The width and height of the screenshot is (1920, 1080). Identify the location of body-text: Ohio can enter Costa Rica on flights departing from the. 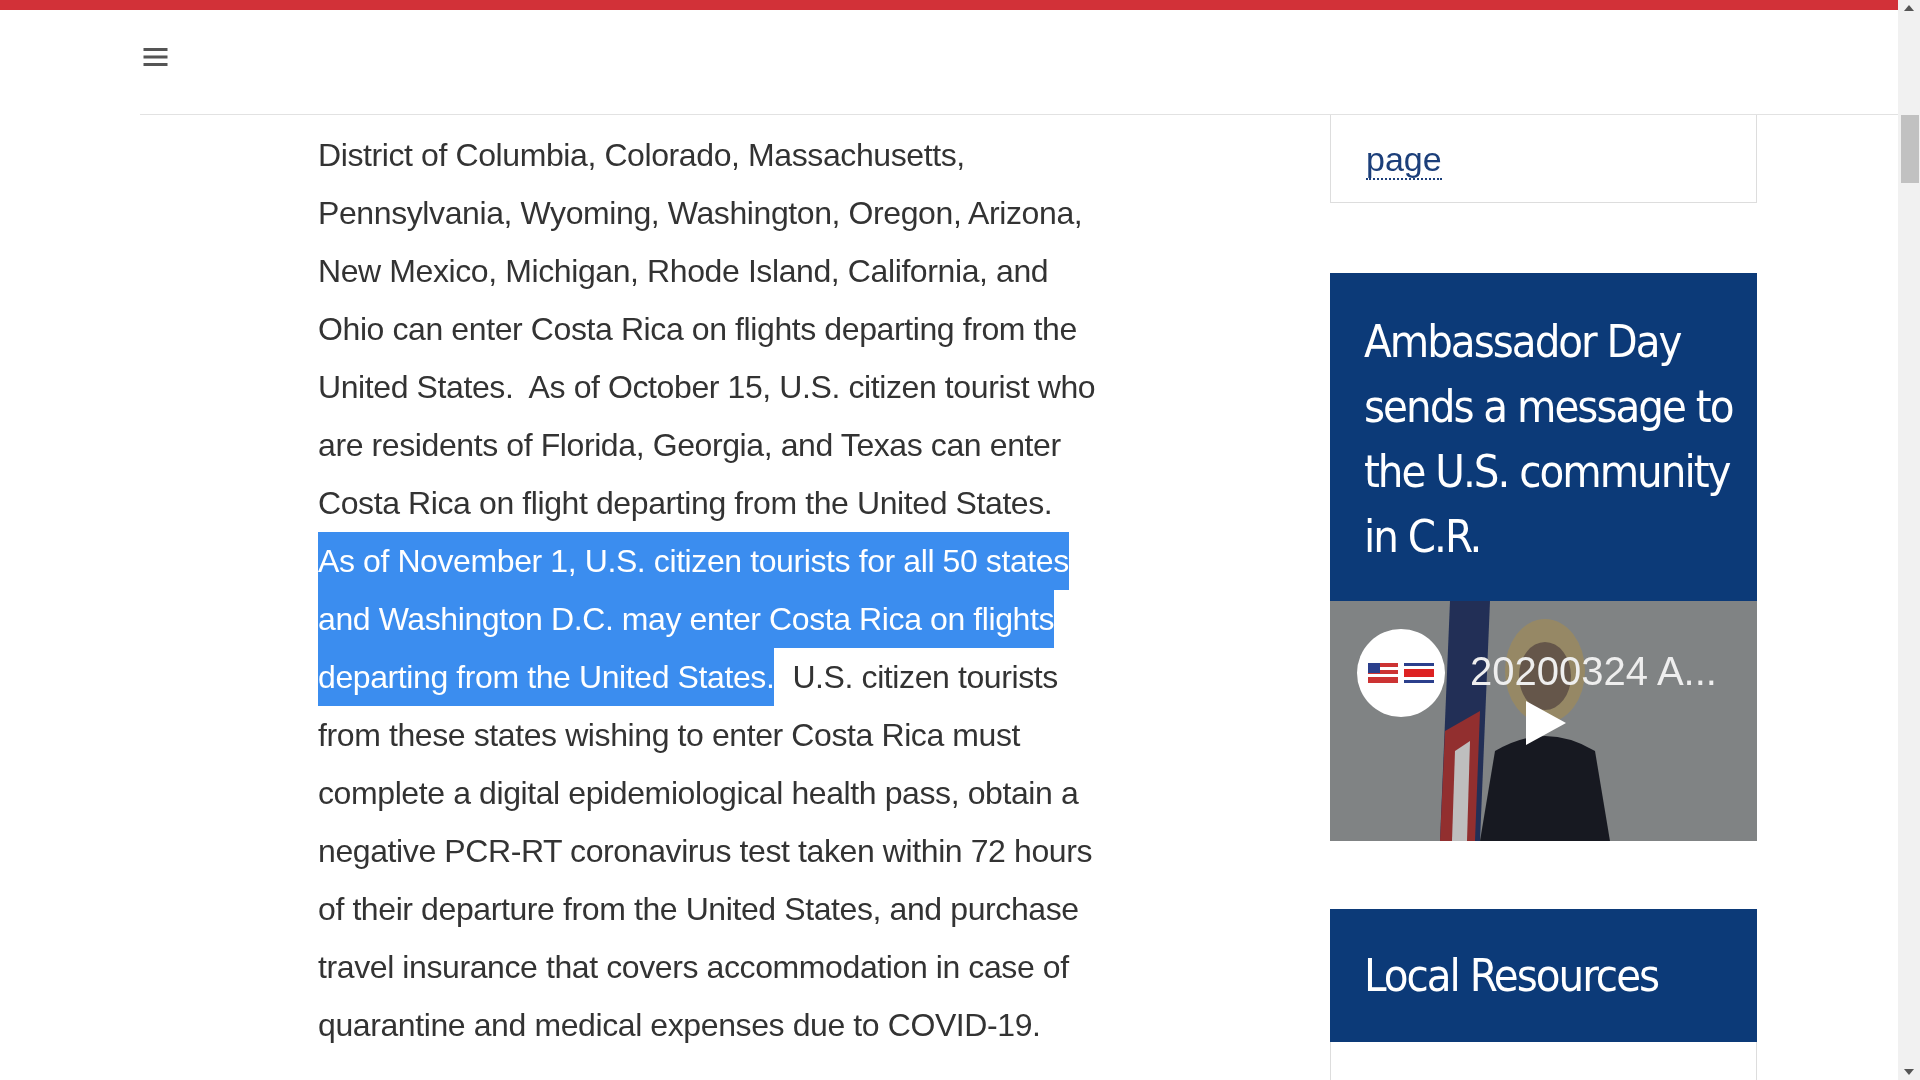
(697, 329).